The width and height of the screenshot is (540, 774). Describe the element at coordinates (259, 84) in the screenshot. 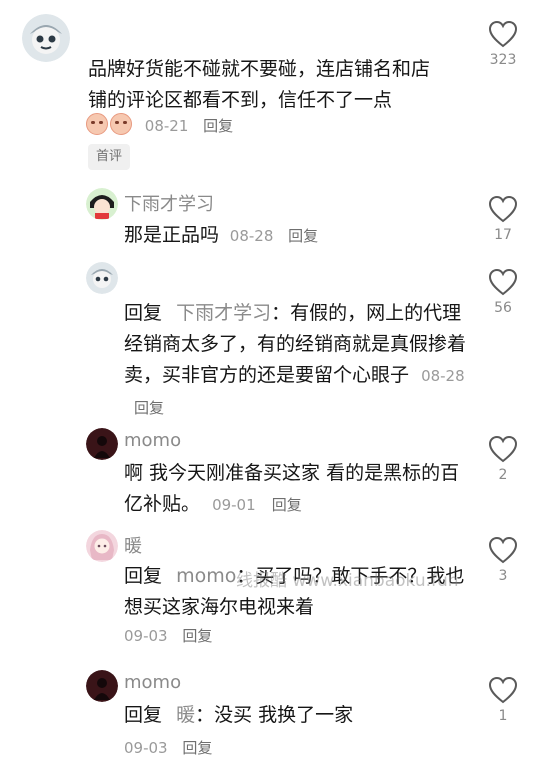

I see `comment-text: 品牌好货能不碰就不要碰，连店铺名和店铺的评论区都看不到，信任不了一点` at that location.